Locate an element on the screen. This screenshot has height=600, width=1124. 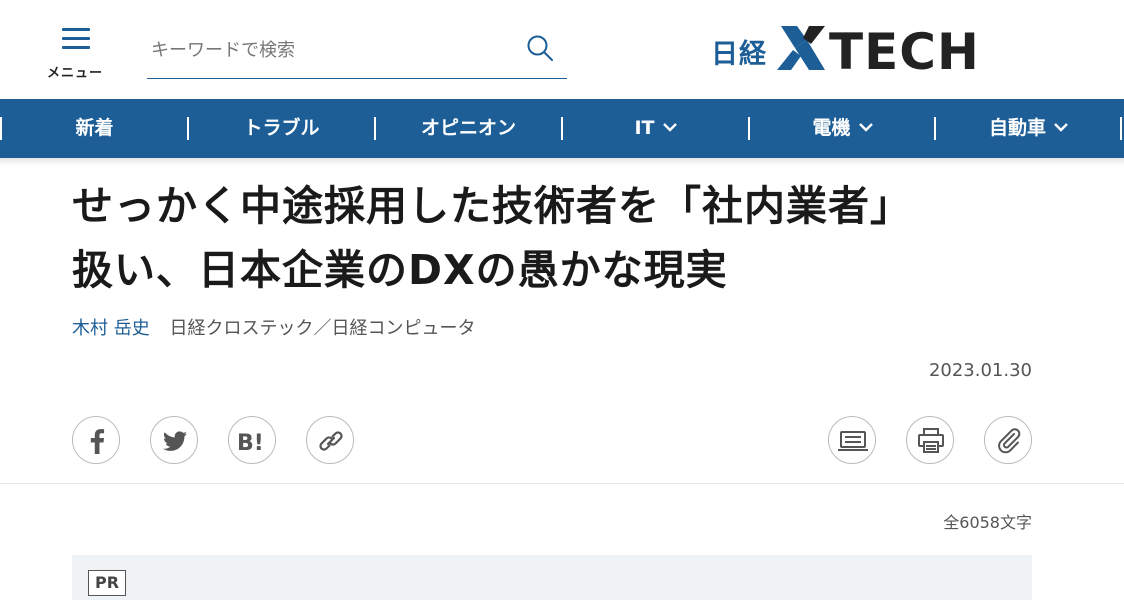
nav-item-it: IT is located at coordinates (655, 128).